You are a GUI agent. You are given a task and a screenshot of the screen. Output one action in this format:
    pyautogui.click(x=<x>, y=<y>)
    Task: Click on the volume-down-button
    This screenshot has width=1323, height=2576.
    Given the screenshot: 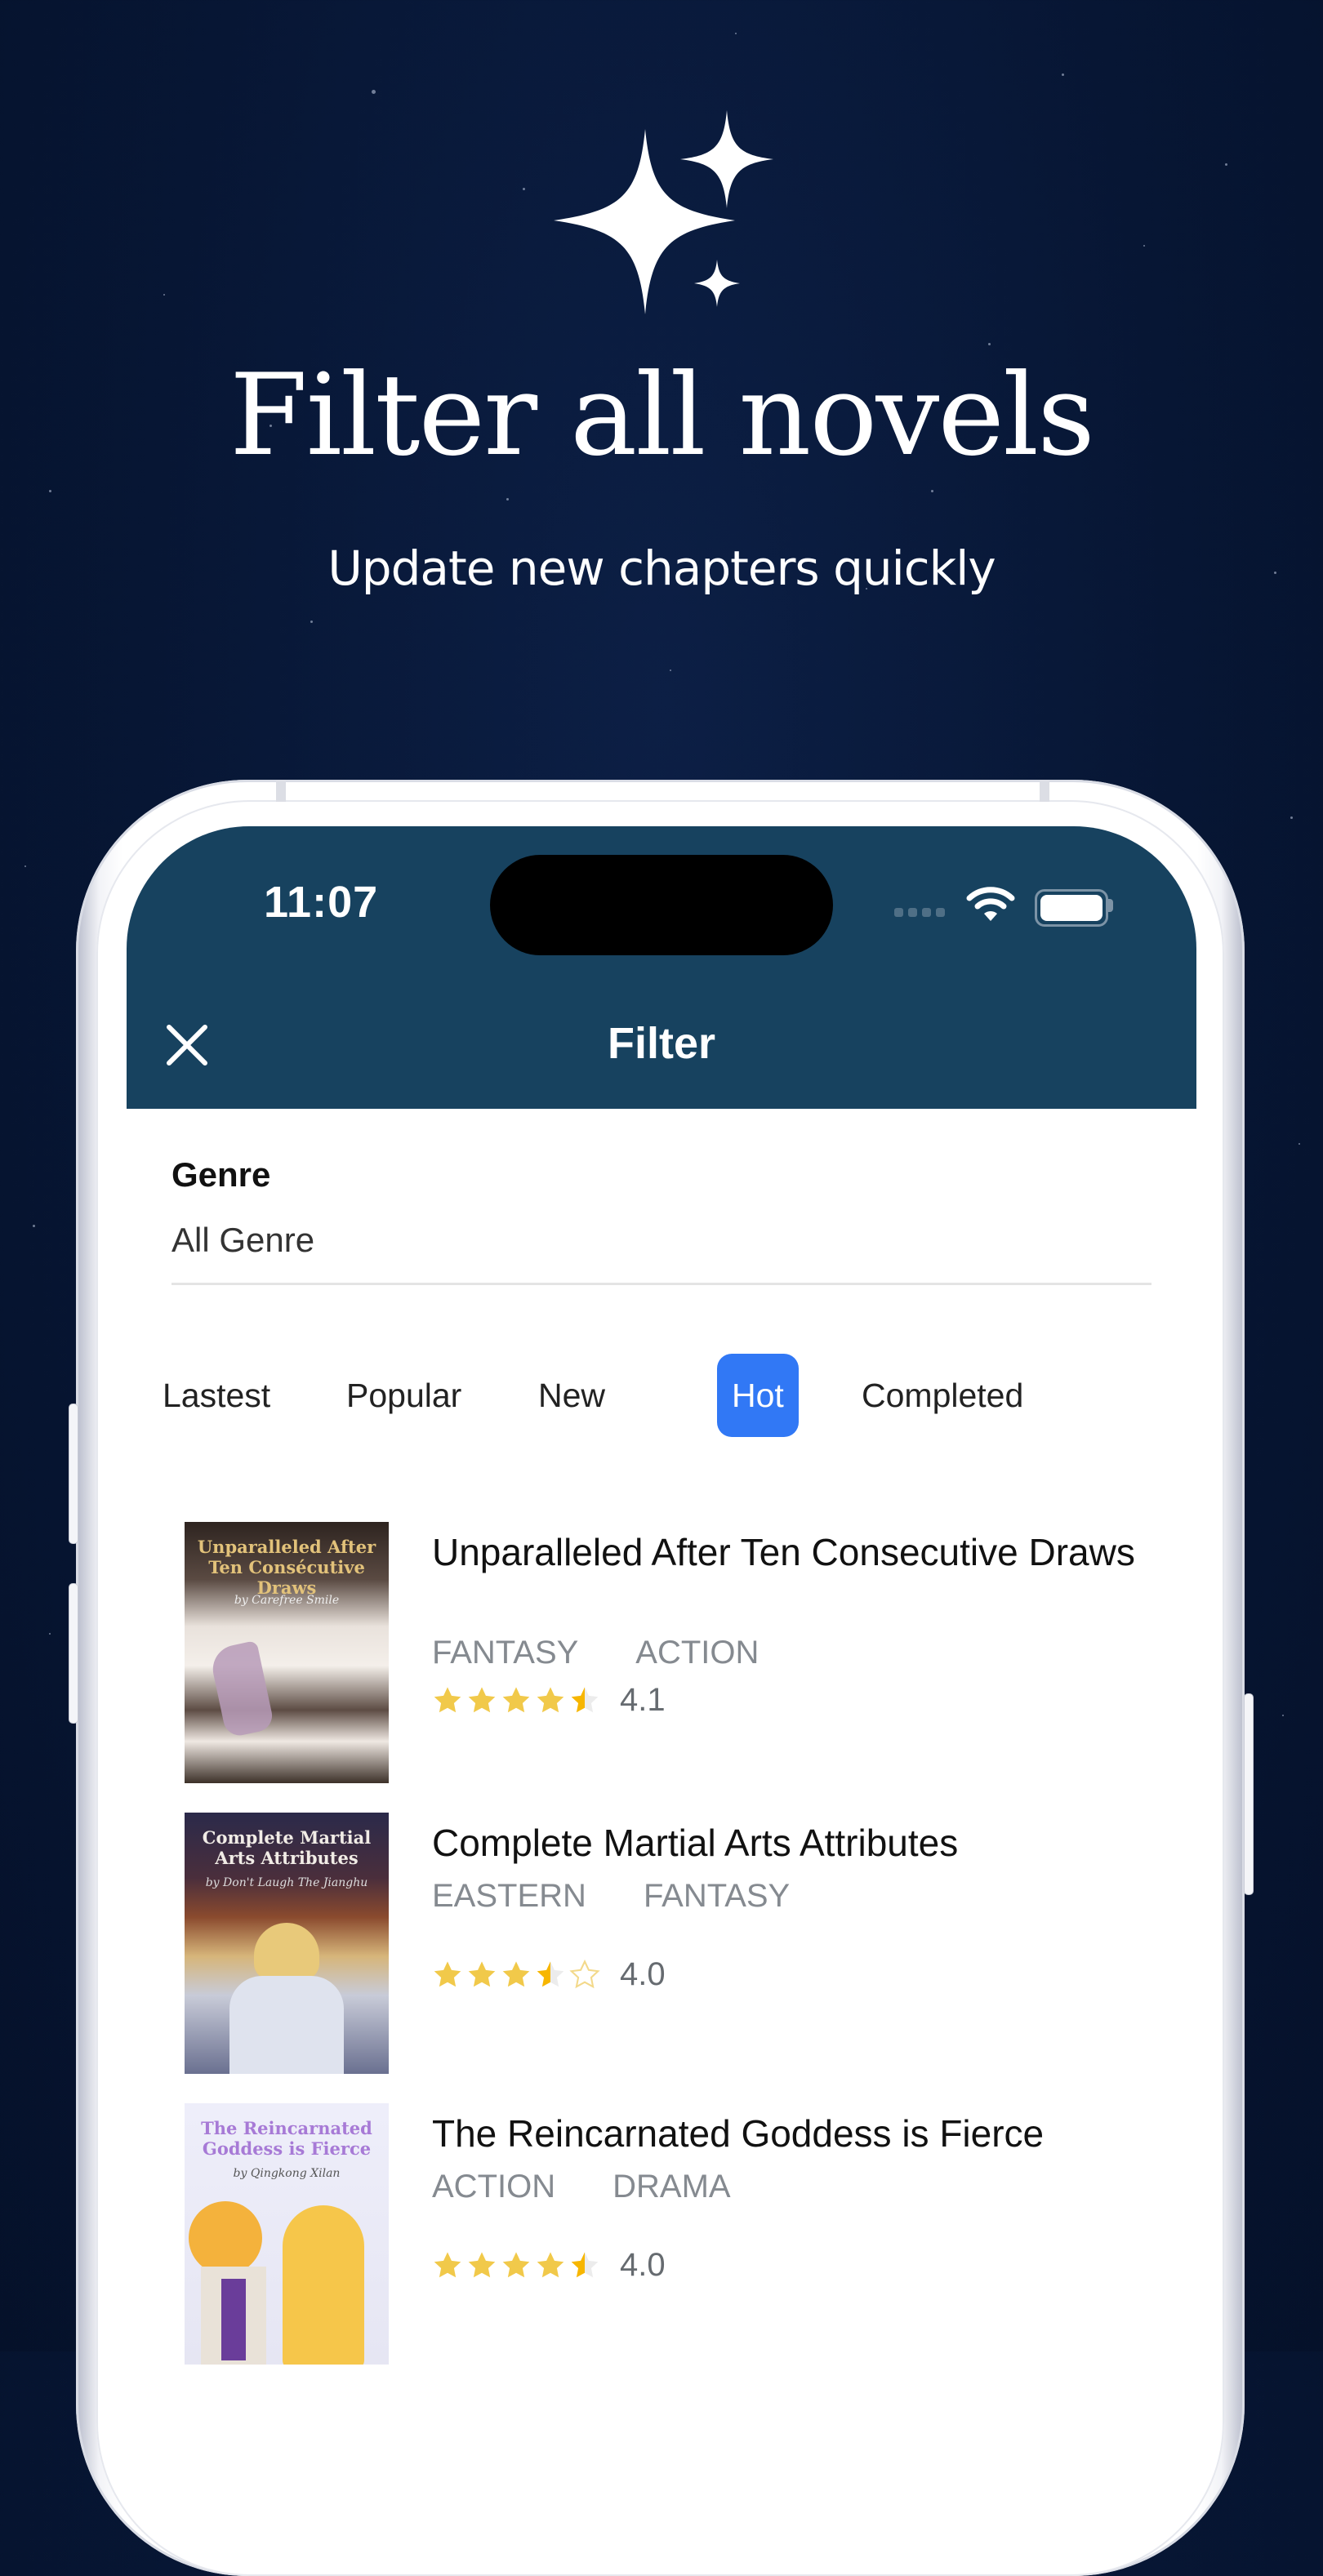 What is the action you would take?
    pyautogui.click(x=73, y=1654)
    